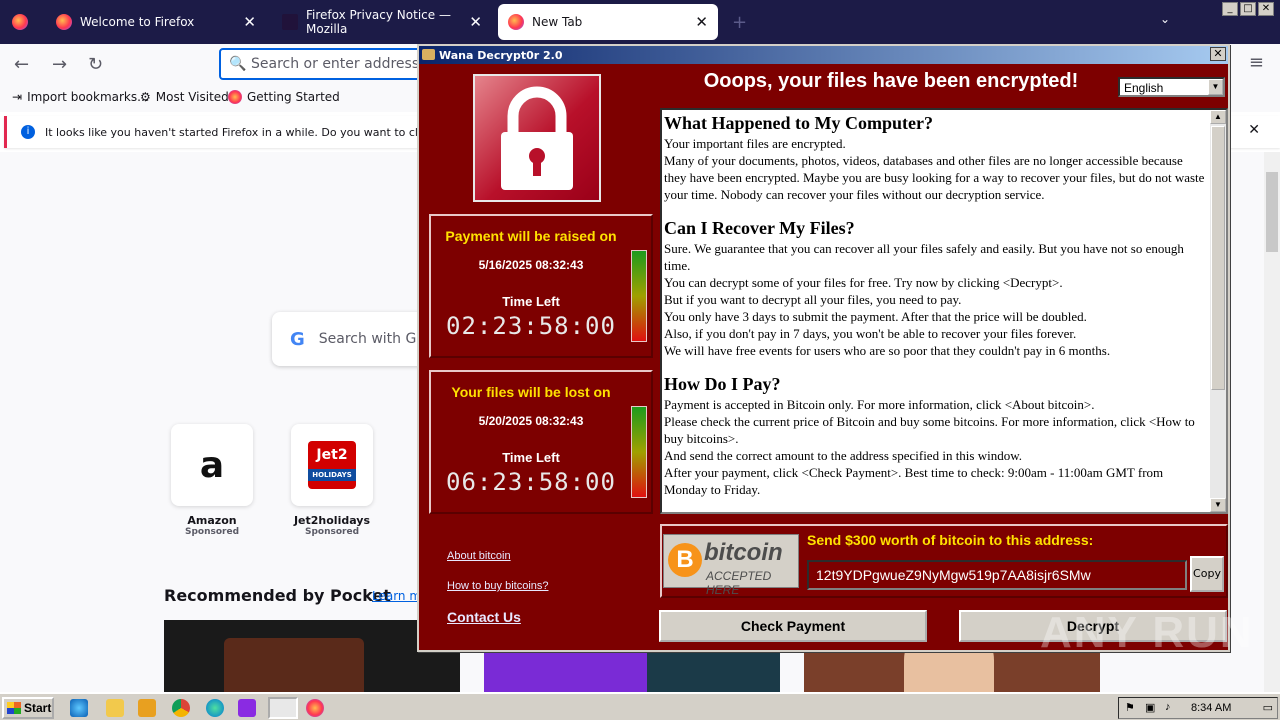 The width and height of the screenshot is (1280, 720). I want to click on how-to-buy-bitcoins-link: How to buy bitcoins?, so click(498, 586).